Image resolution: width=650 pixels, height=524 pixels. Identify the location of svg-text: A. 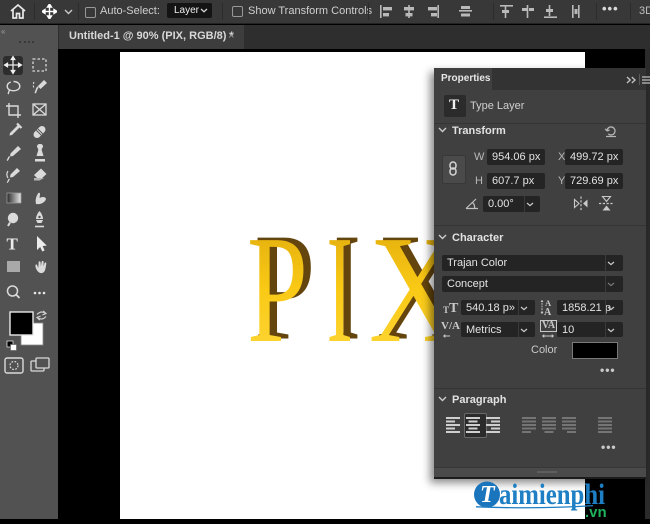
(548, 311).